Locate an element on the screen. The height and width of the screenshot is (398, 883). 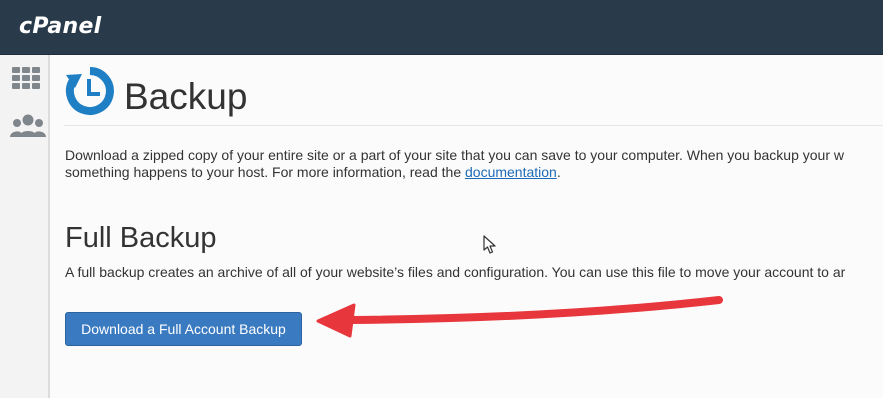
sidebar is located at coordinates (25, 226).